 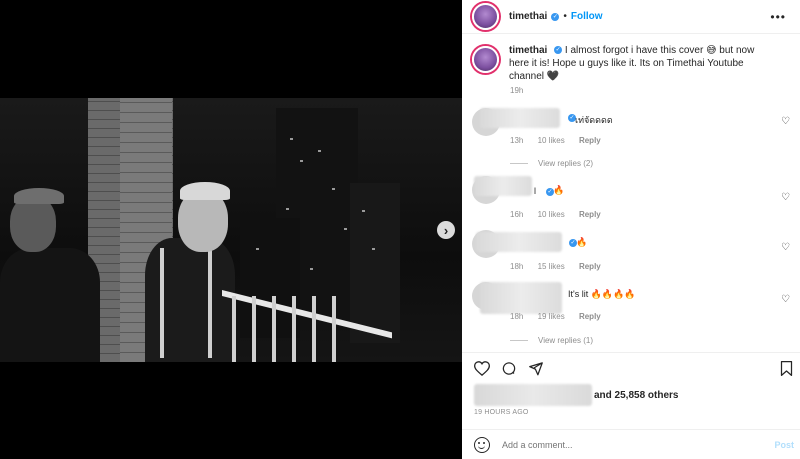 I want to click on railing-top, so click(x=307, y=314).